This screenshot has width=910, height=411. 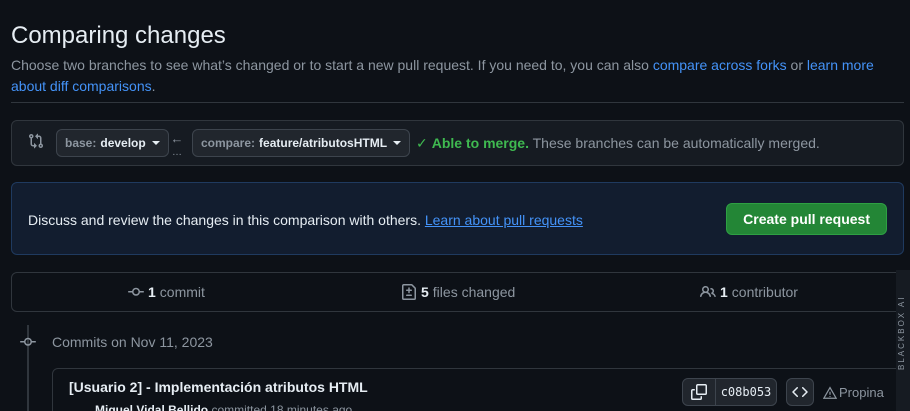 I want to click on files-count: 5, so click(x=425, y=292).